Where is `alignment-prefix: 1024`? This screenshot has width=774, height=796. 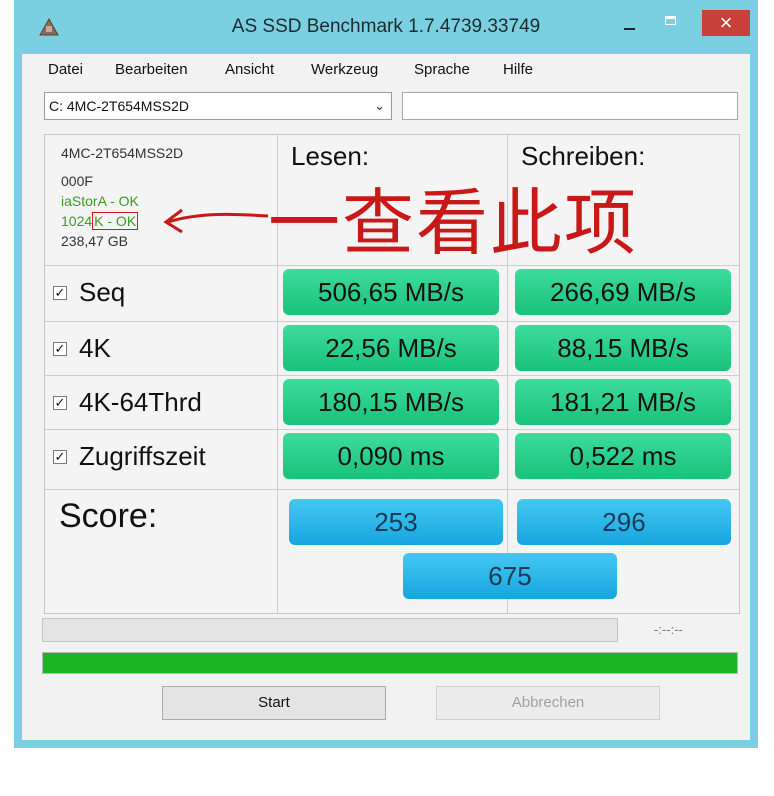
alignment-prefix: 1024 is located at coordinates (77, 221).